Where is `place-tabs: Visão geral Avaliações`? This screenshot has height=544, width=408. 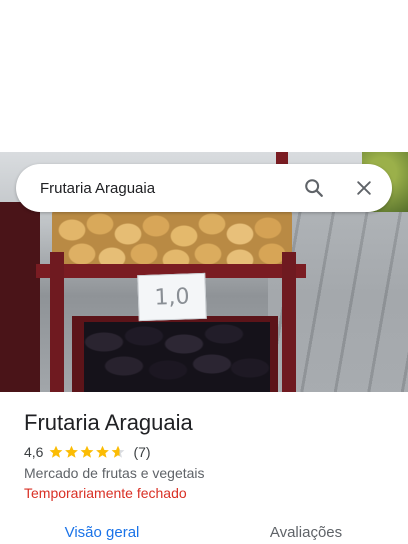 place-tabs: Visão geral Avaliações is located at coordinates (204, 533).